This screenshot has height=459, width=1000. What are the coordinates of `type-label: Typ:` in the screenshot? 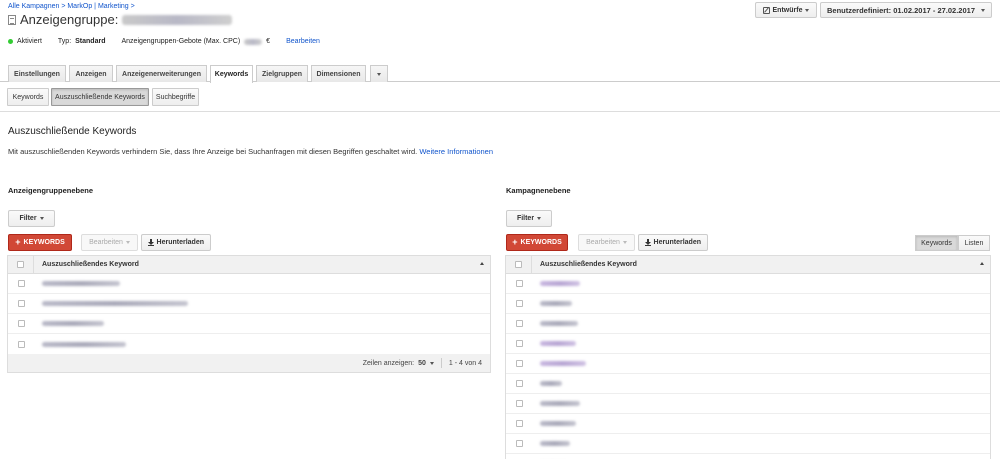 It's located at (64, 41).